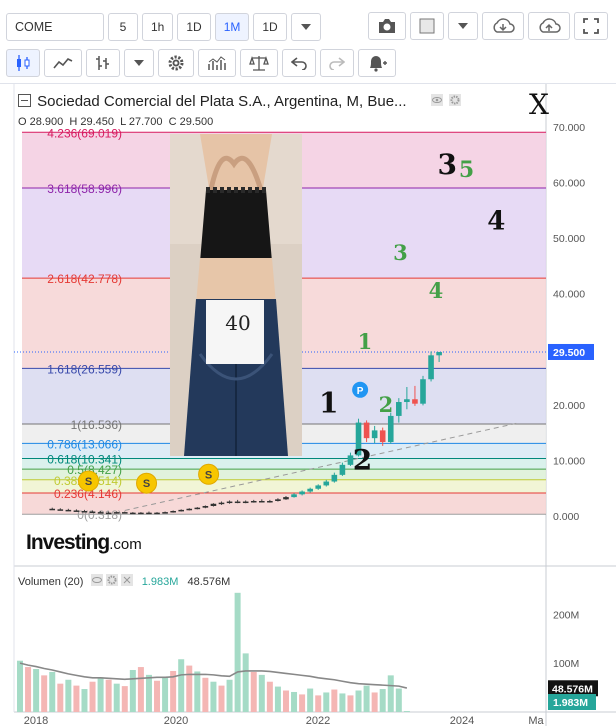 Image resolution: width=616 pixels, height=726 pixels. I want to click on time-tick-label: 2020, so click(176, 720).